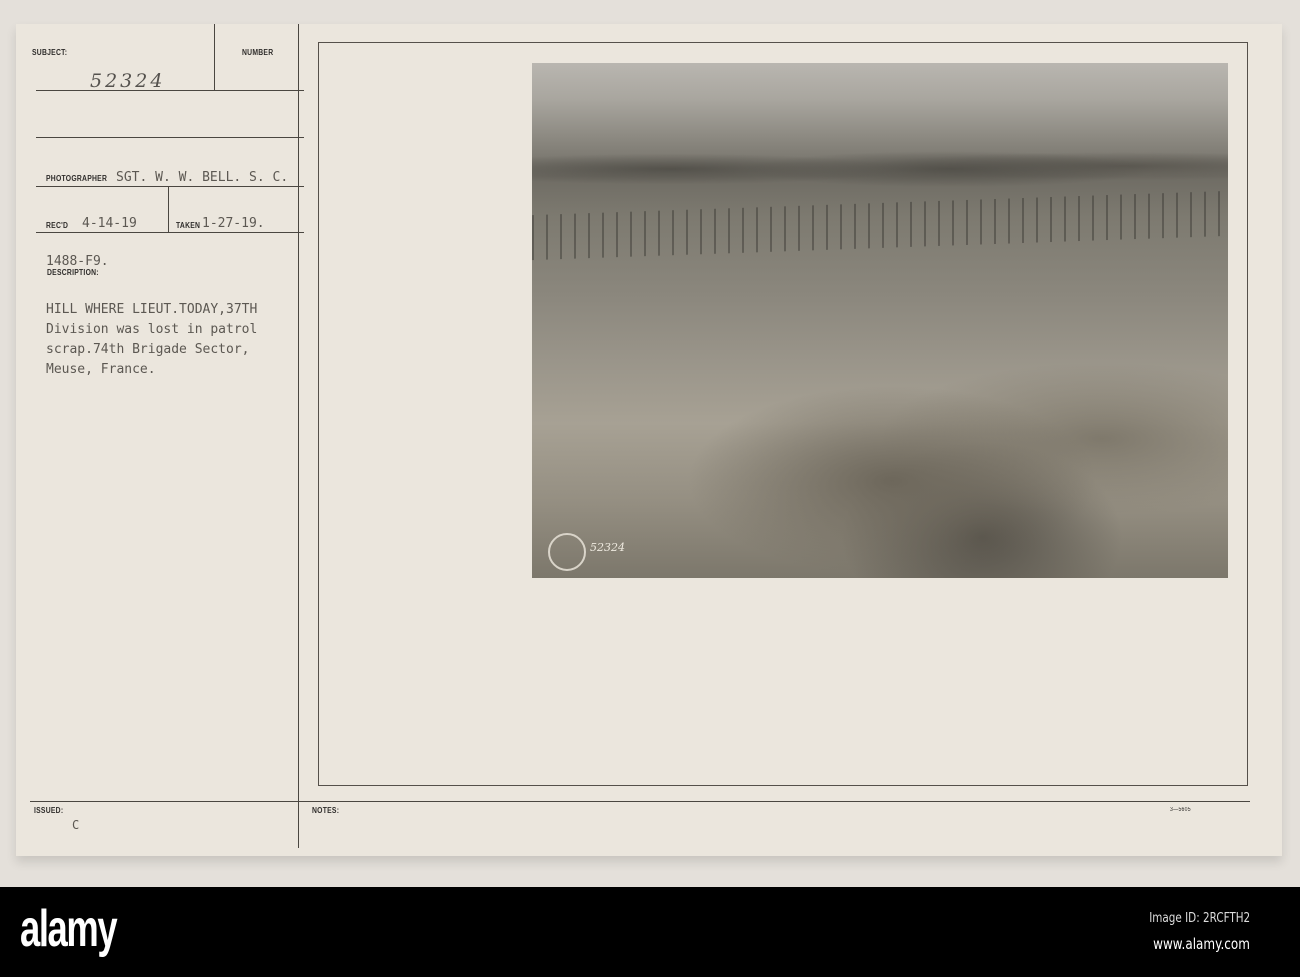  What do you see at coordinates (880, 163) in the screenshot?
I see `tree-line` at bounding box center [880, 163].